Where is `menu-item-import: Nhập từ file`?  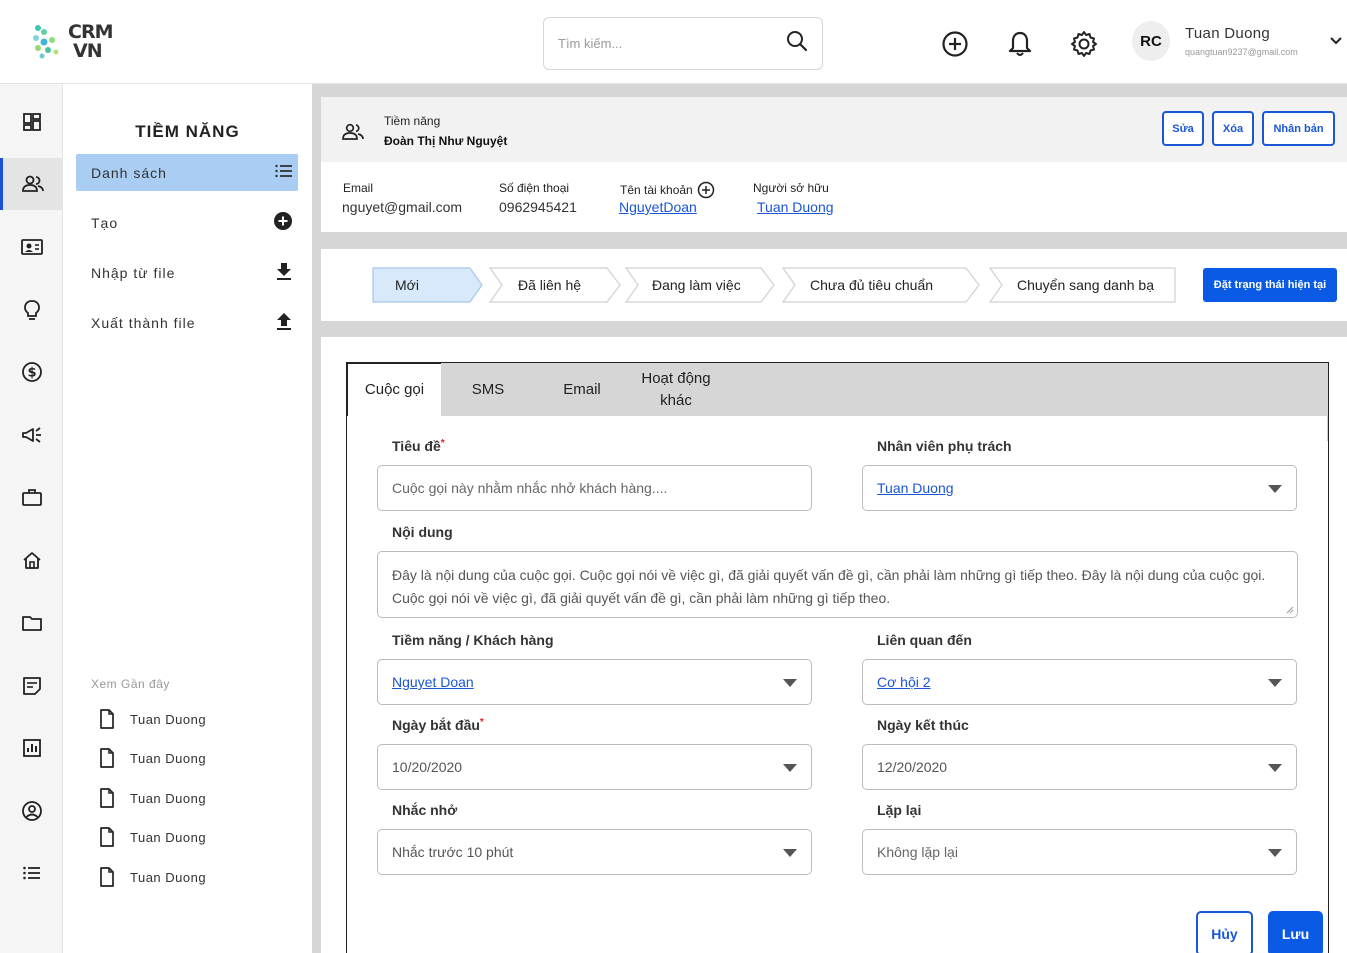 menu-item-import: Nhập từ file is located at coordinates (187, 272).